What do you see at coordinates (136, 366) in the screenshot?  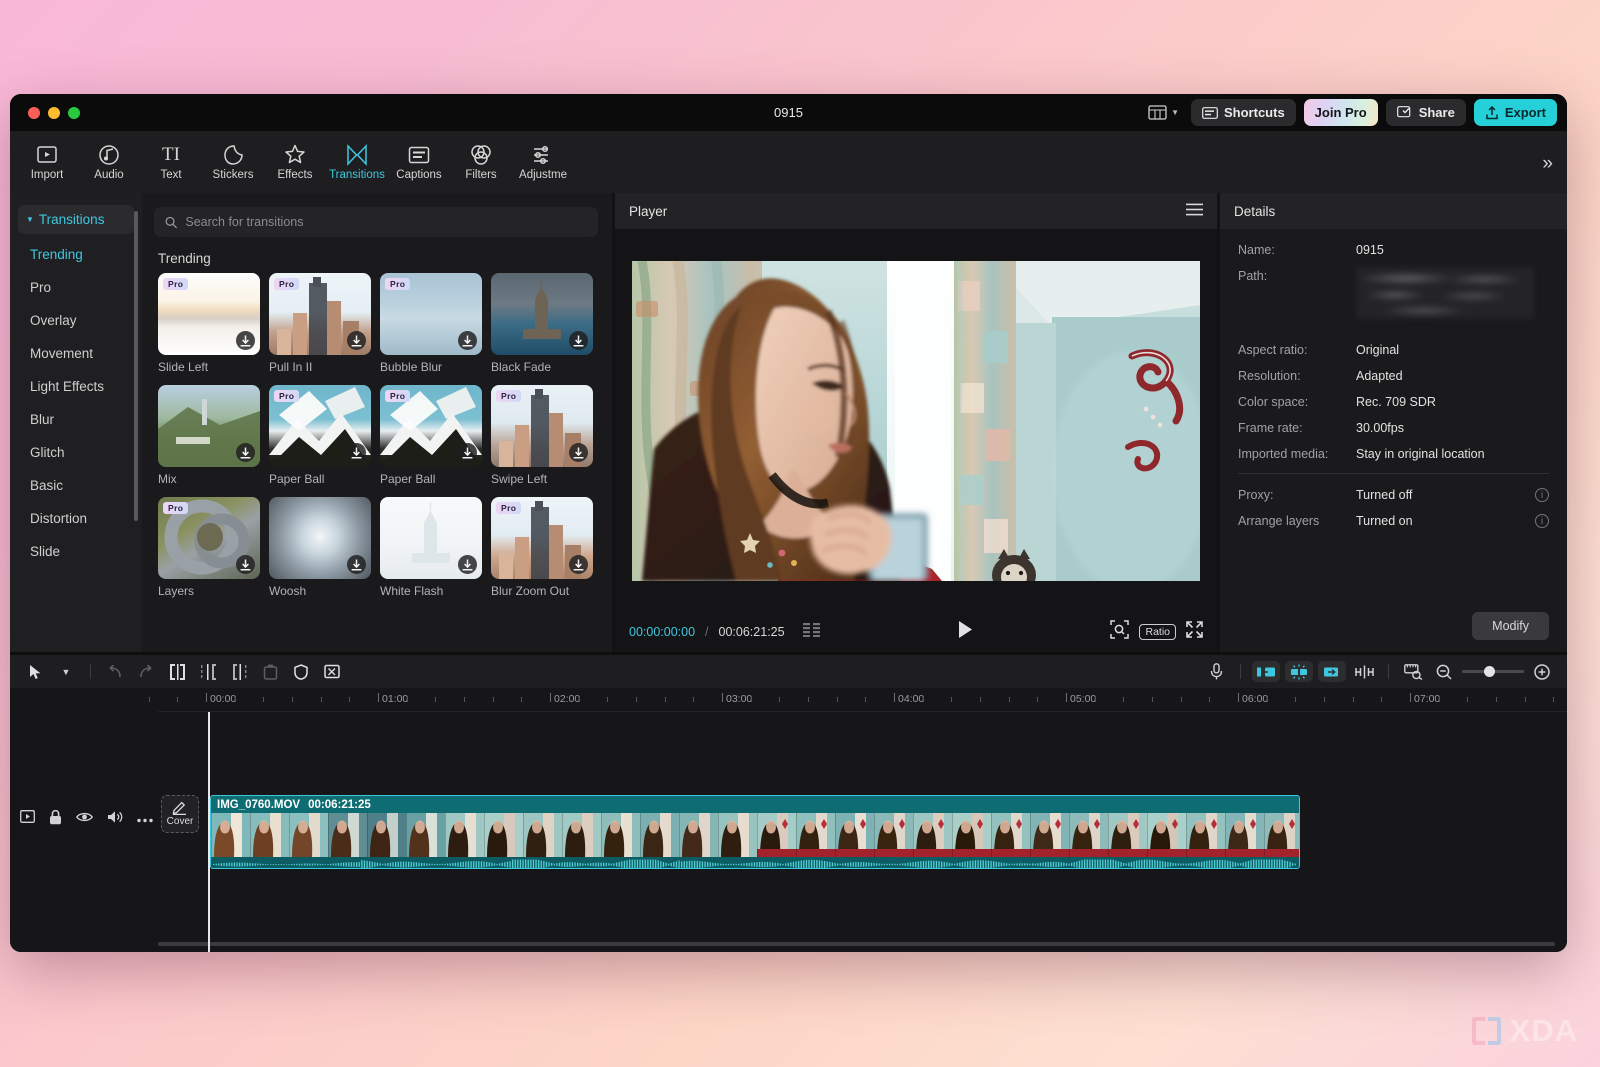 I see `category-scrollbar` at bounding box center [136, 366].